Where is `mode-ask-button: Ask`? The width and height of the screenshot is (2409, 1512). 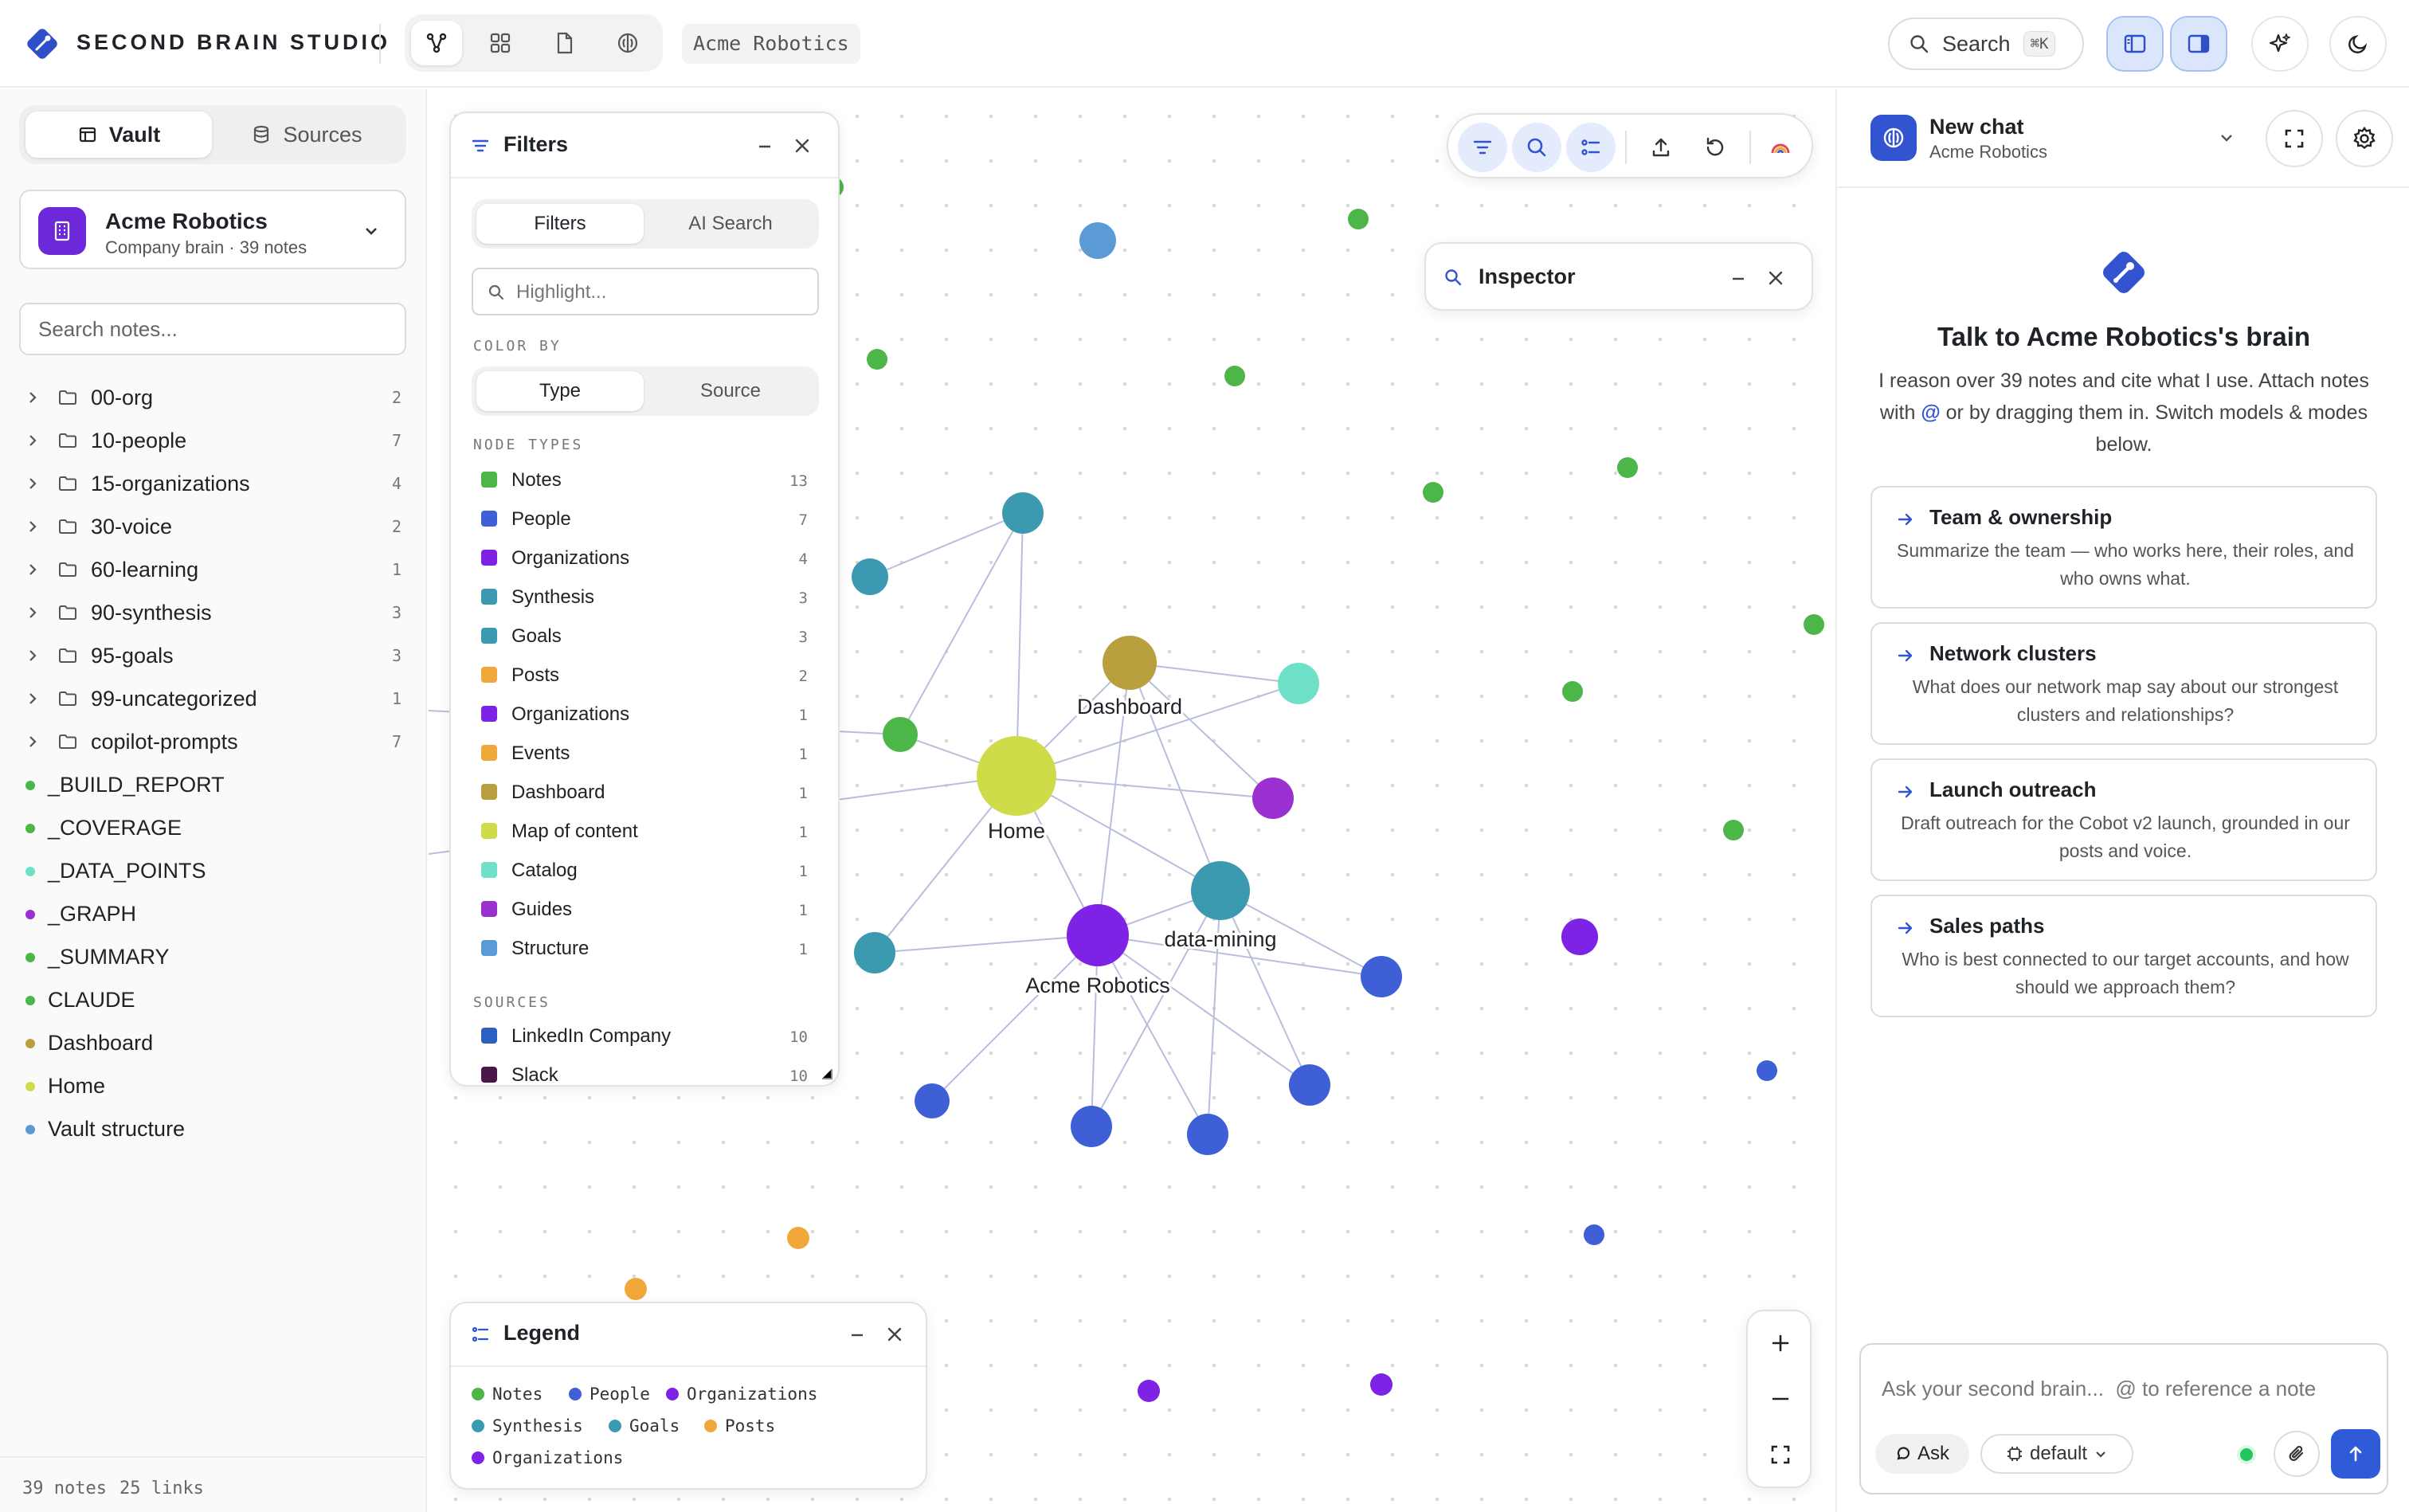 mode-ask-button: Ask is located at coordinates (1922, 1454).